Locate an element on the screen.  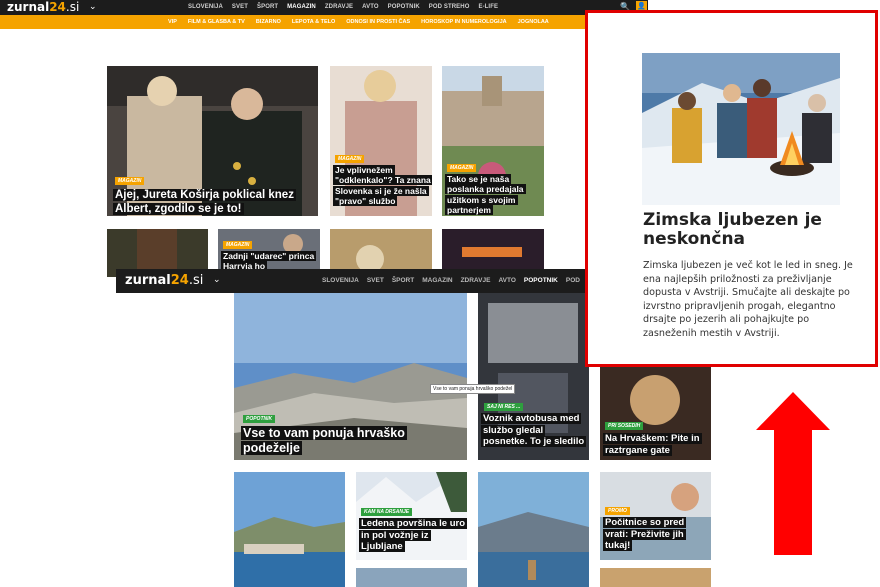
subnav-item-odnosi: ODNOSI IN PROSTI ČAS is located at coordinates (378, 22).